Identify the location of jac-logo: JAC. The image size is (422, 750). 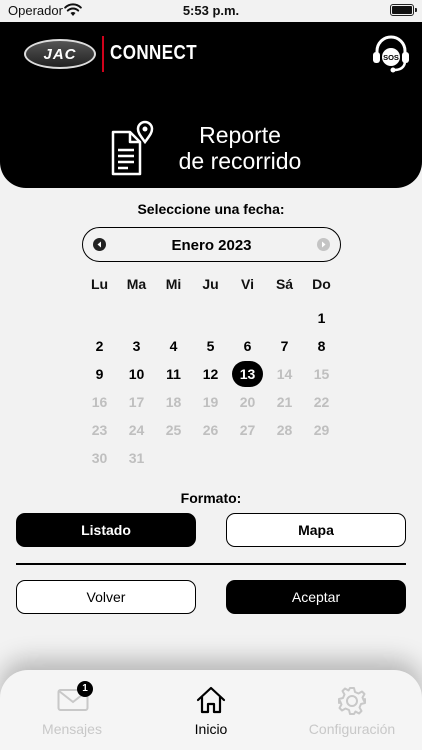
(60, 54).